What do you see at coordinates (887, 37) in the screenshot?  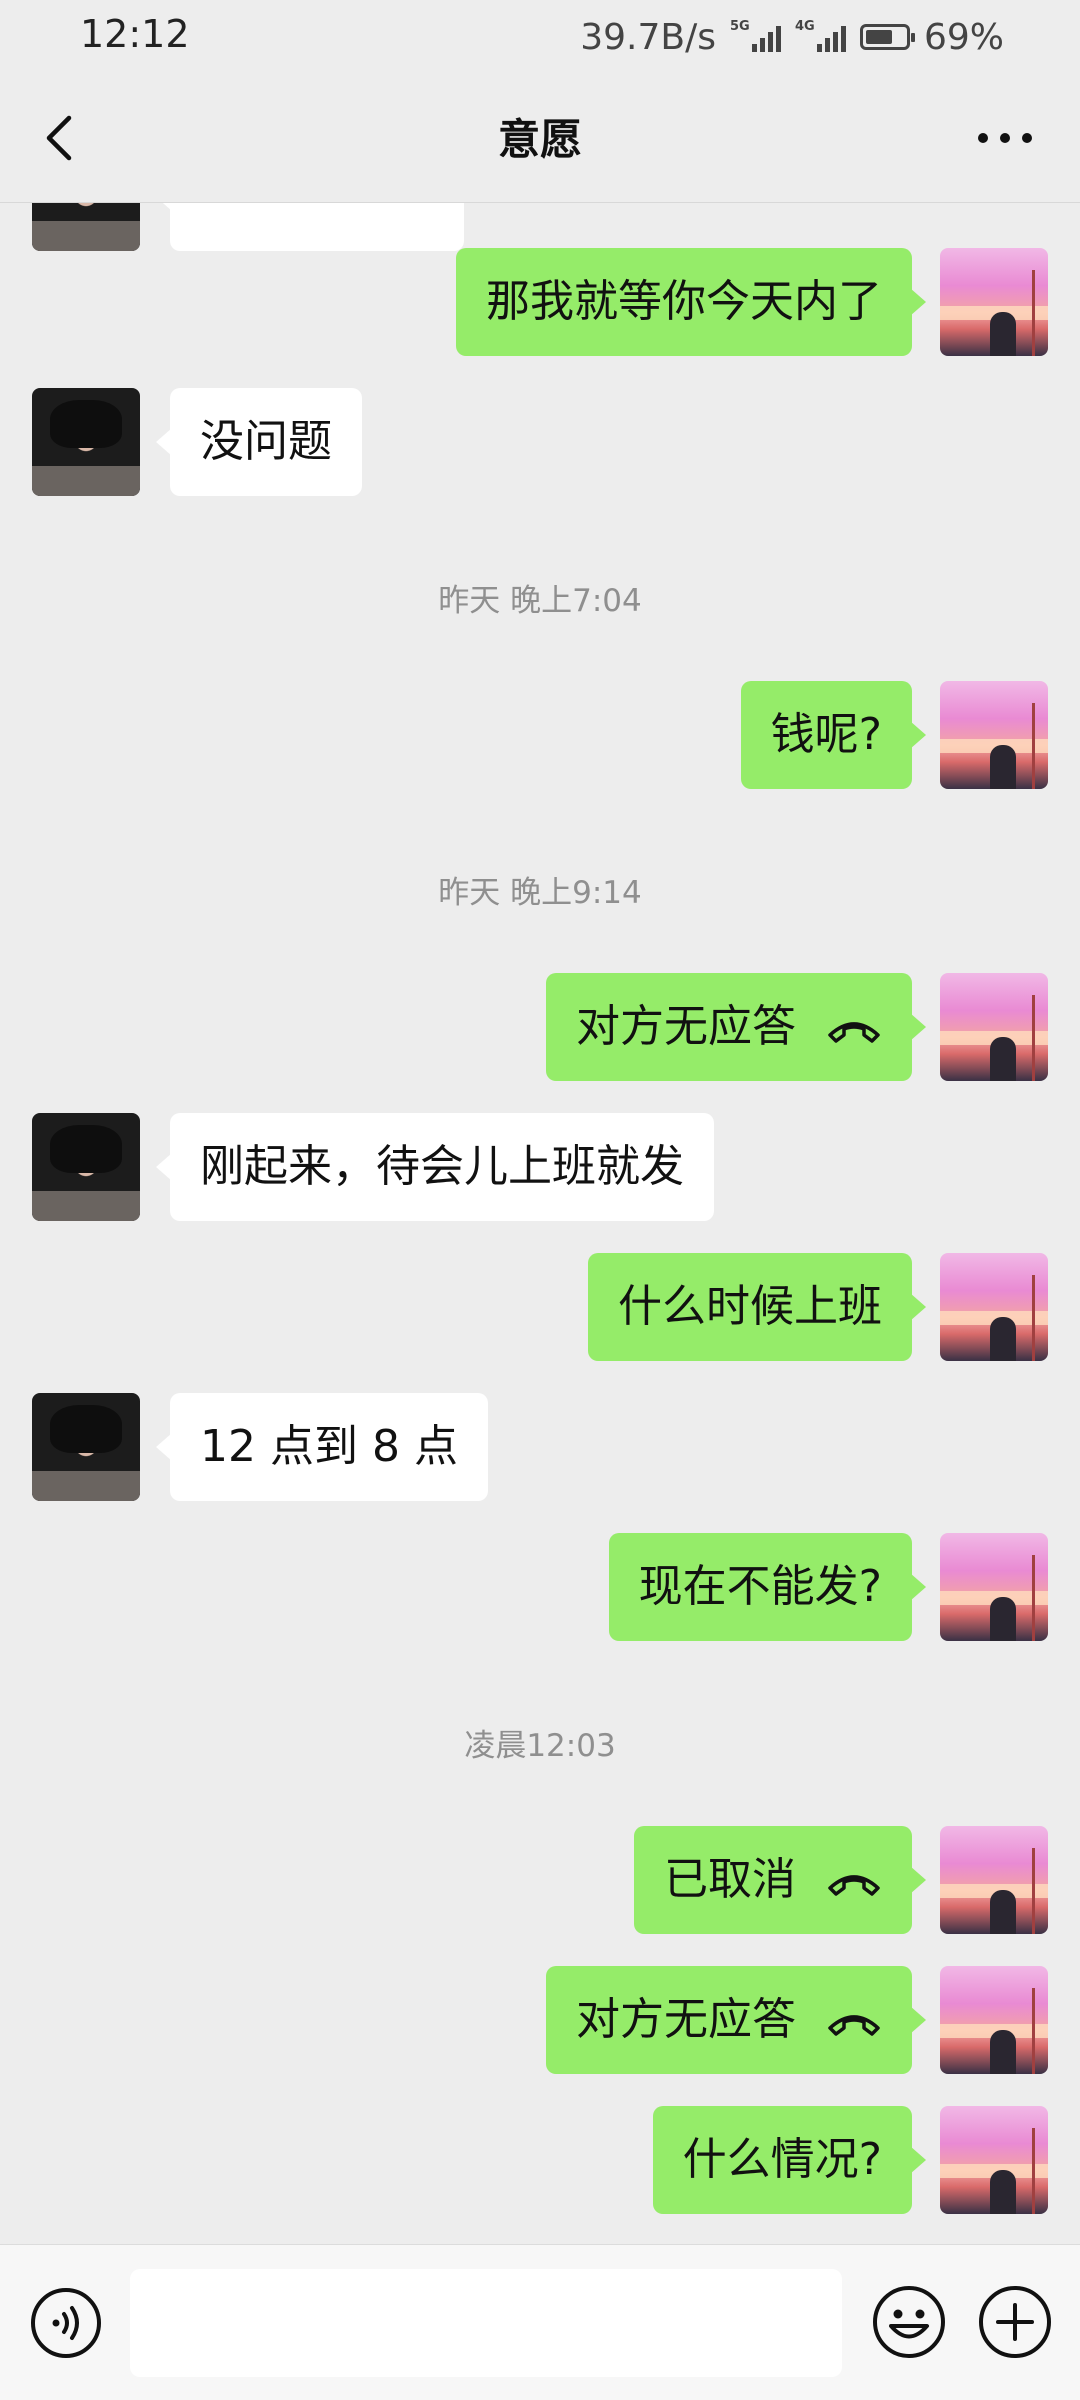 I see `battery-icon` at bounding box center [887, 37].